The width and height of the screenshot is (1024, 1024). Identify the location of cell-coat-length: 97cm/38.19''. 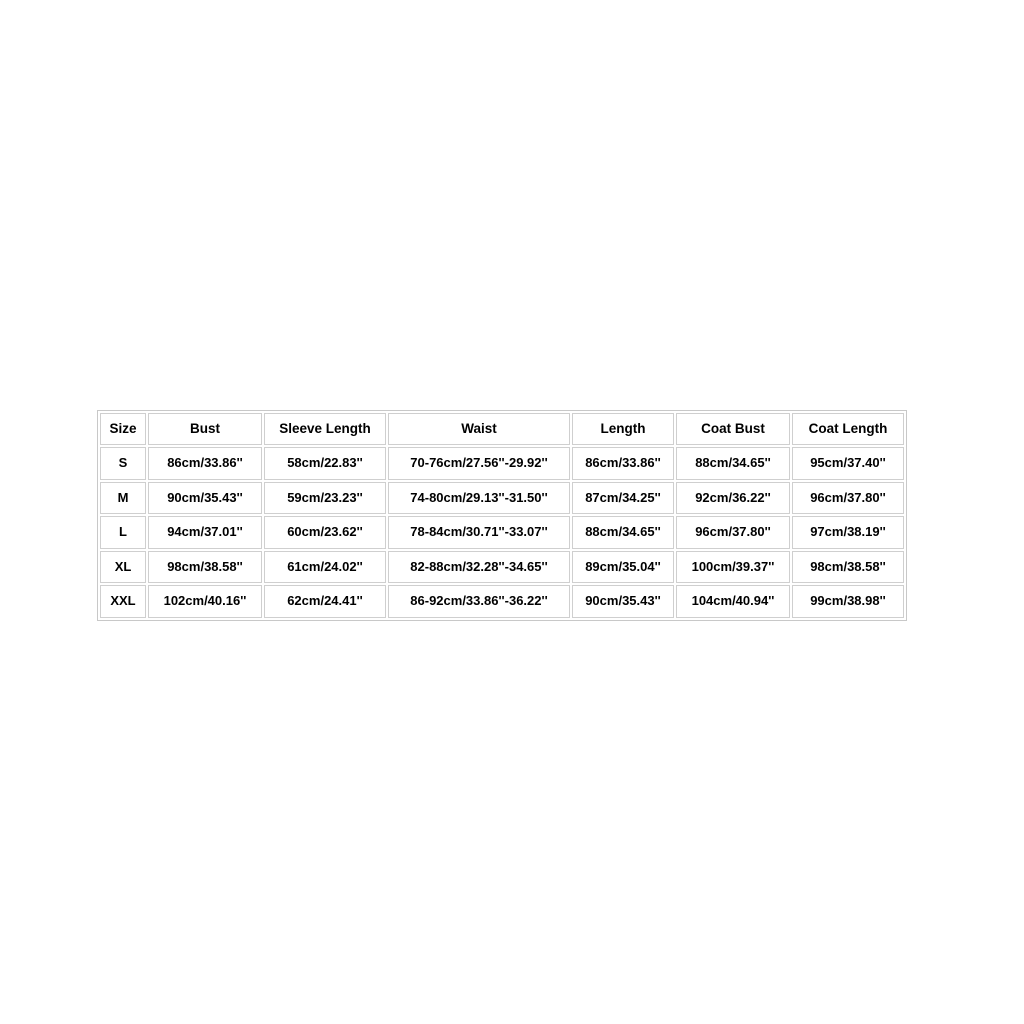
(848, 532).